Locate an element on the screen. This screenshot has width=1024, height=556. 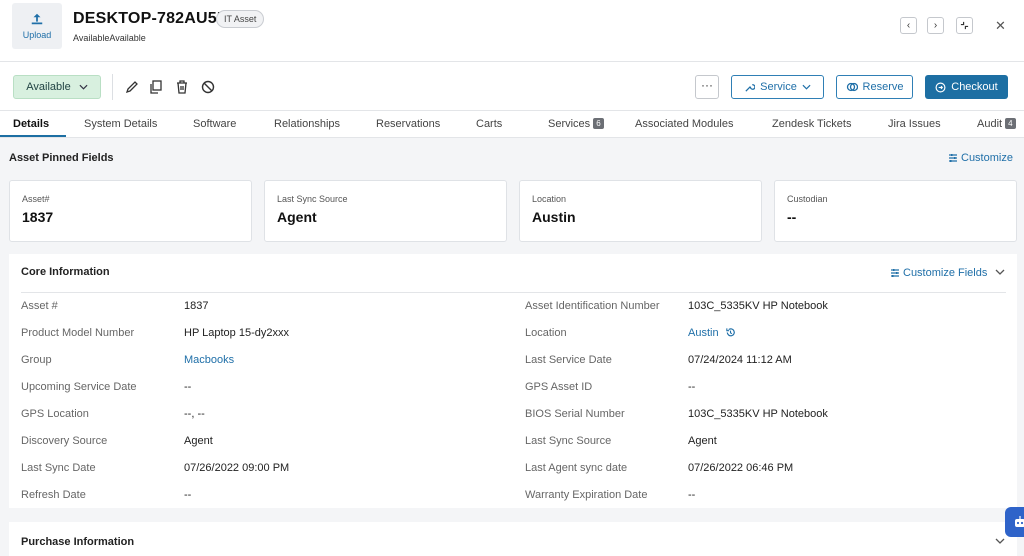
chat-assistant-button is located at coordinates (1014, 522).